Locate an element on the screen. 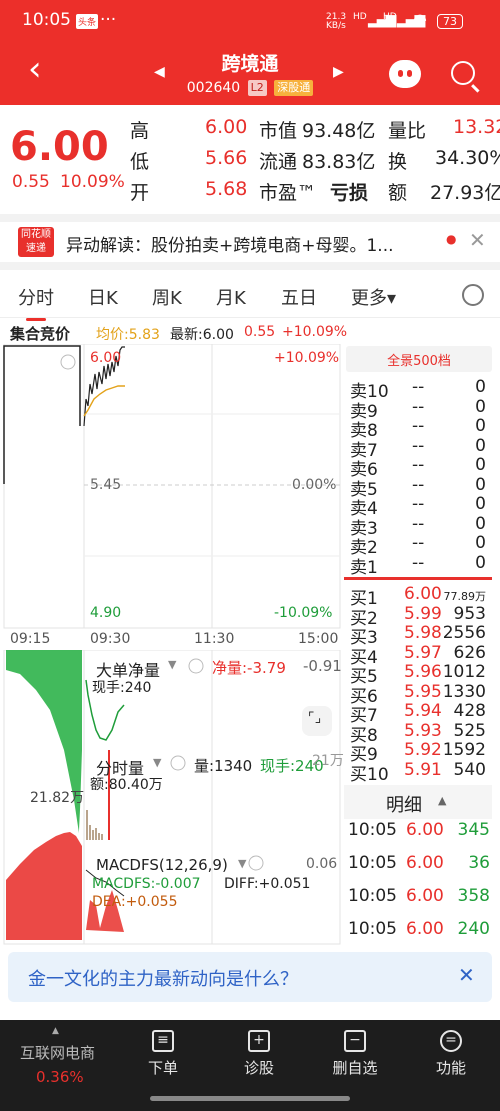  ask-label: 卖1 is located at coordinates (364, 567).